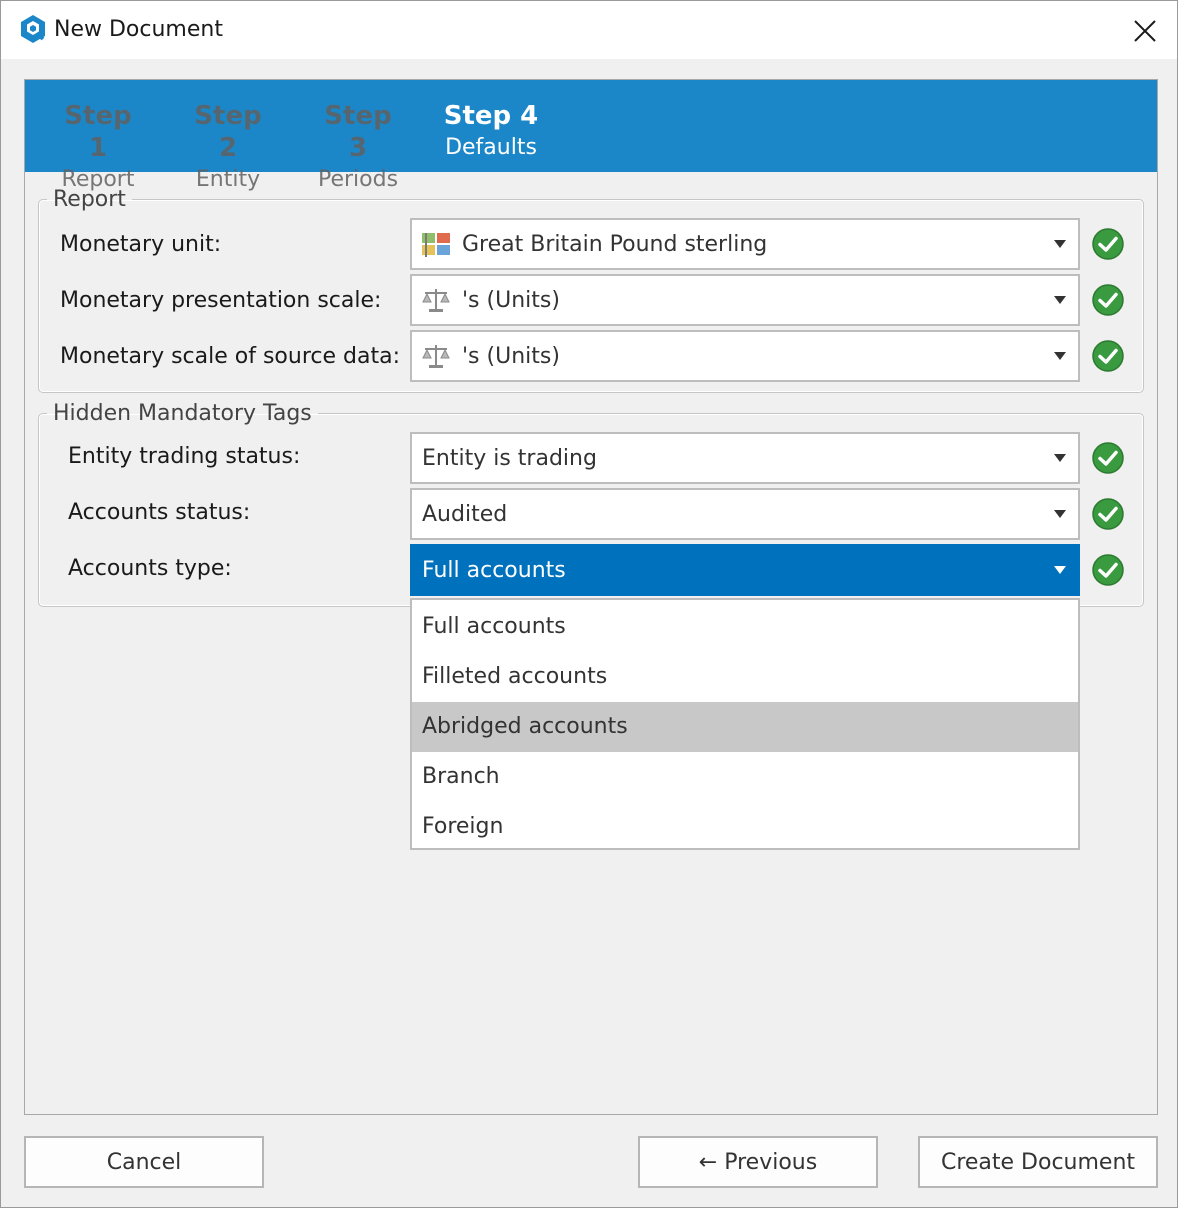  Describe the element at coordinates (745, 727) in the screenshot. I see `option-abridged-accounts: Abridged accounts` at that location.